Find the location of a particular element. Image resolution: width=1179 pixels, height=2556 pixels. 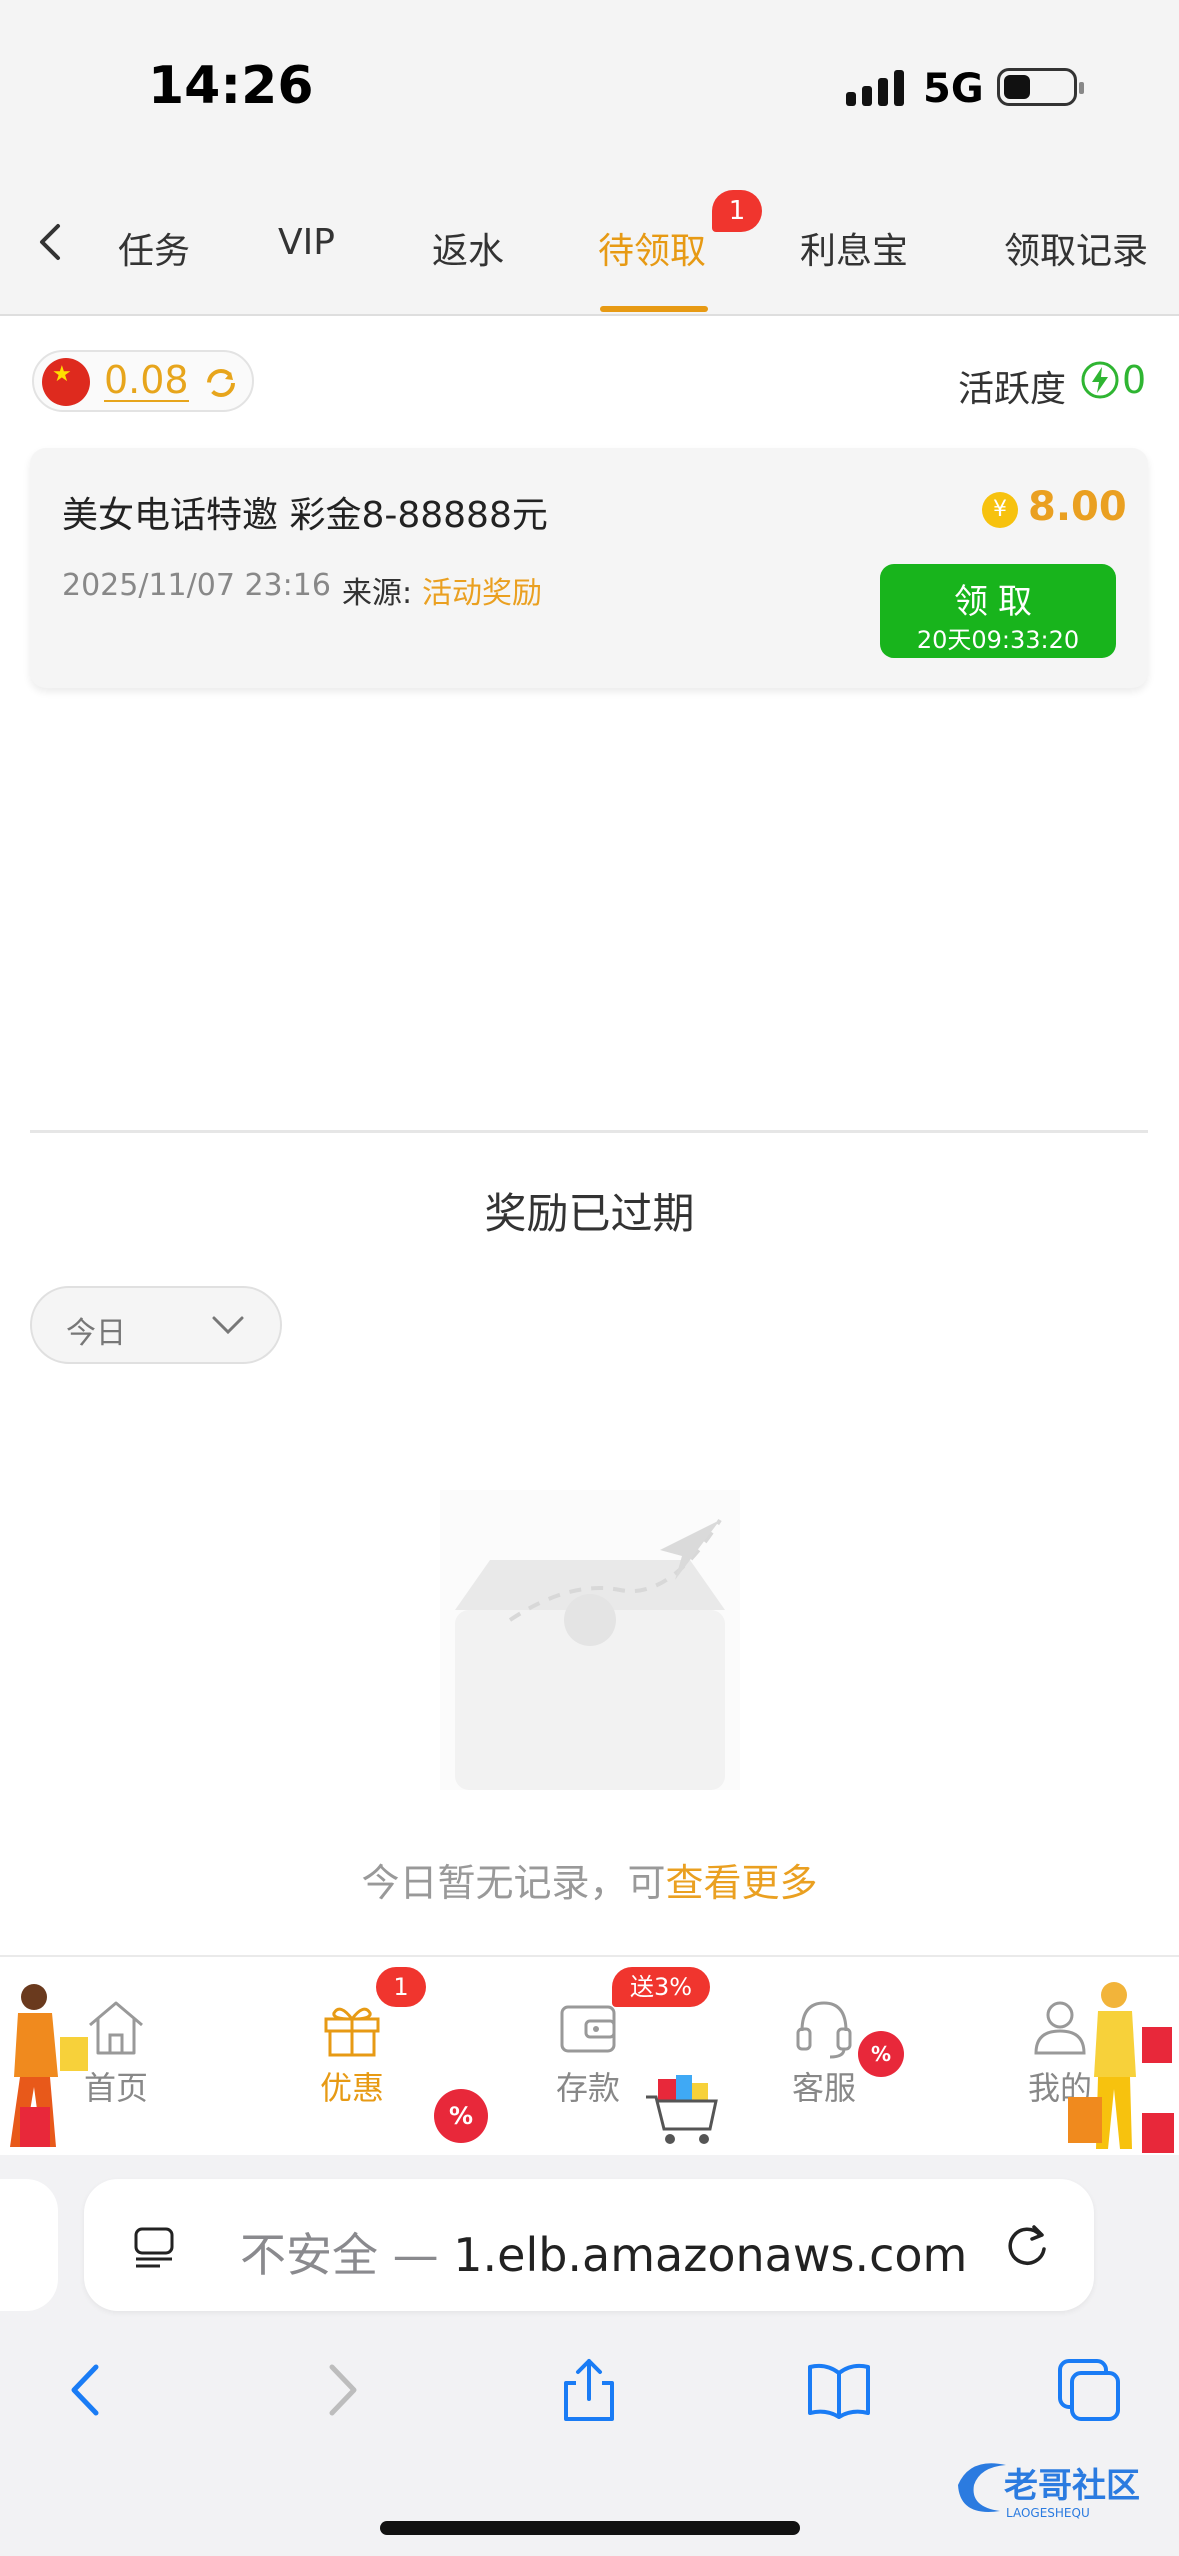

page-menu-icon is located at coordinates (154, 2247).